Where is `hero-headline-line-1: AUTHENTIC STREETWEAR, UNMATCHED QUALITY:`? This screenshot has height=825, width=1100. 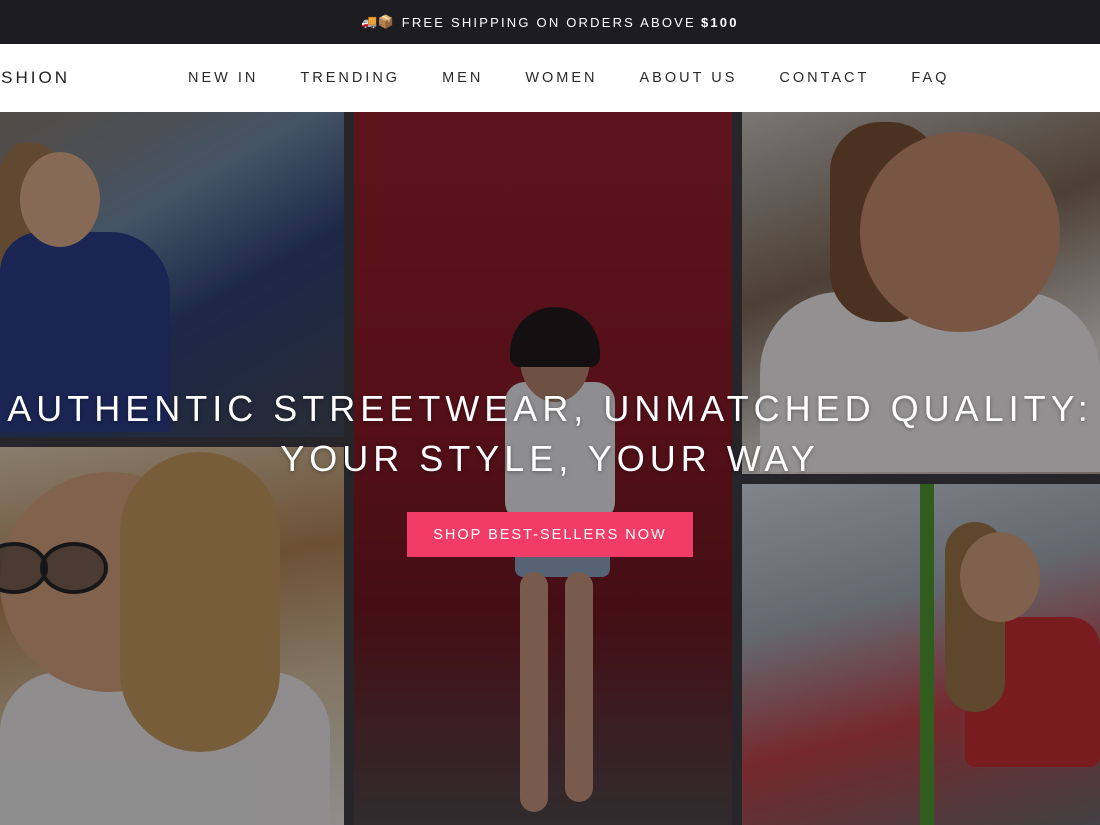 hero-headline-line-1: AUTHENTIC STREETWEAR, UNMATCHED QUALITY: is located at coordinates (550, 408).